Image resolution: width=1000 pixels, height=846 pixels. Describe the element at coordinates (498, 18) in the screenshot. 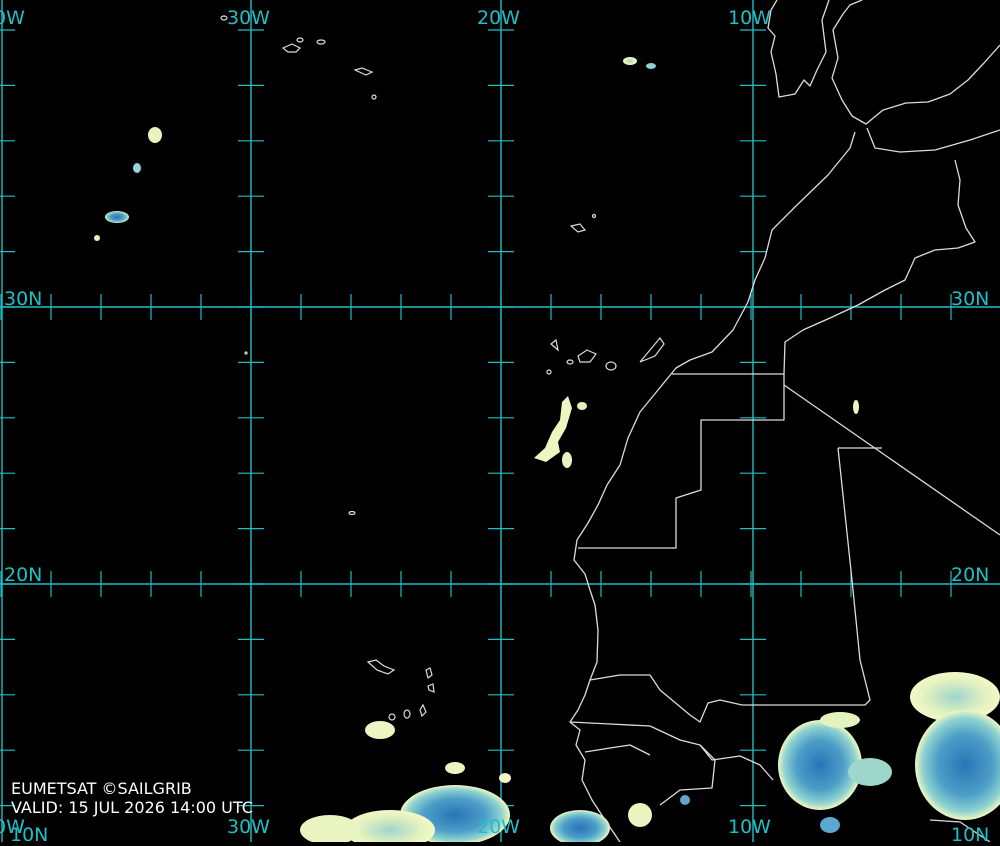

I see `lon-label-top-20w: 20W` at that location.